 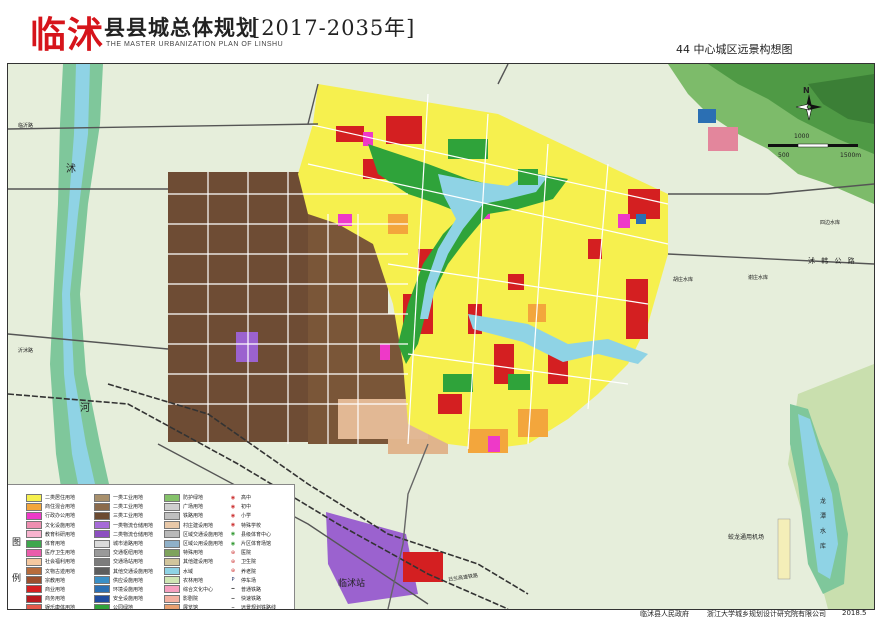 I want to click on north-arrow-label: N, so click(x=806, y=90).